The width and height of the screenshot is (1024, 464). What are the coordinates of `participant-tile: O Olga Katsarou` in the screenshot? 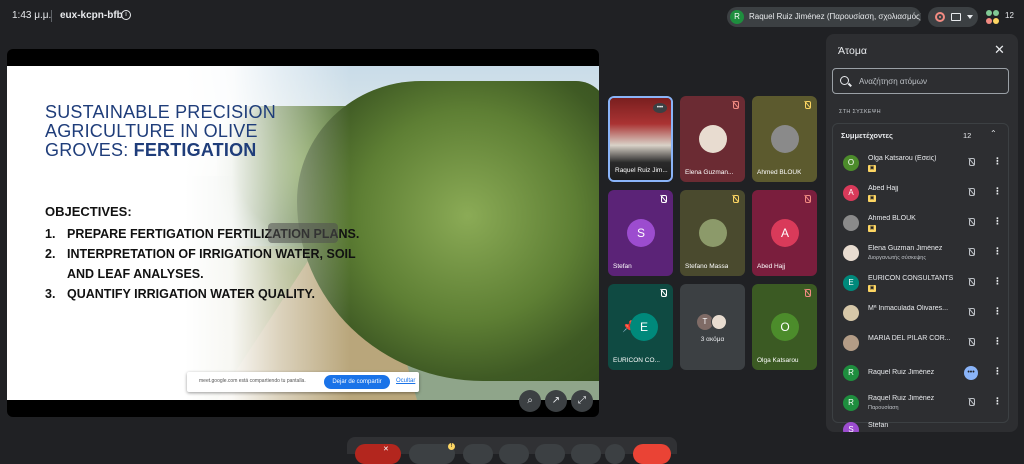 It's located at (784, 327).